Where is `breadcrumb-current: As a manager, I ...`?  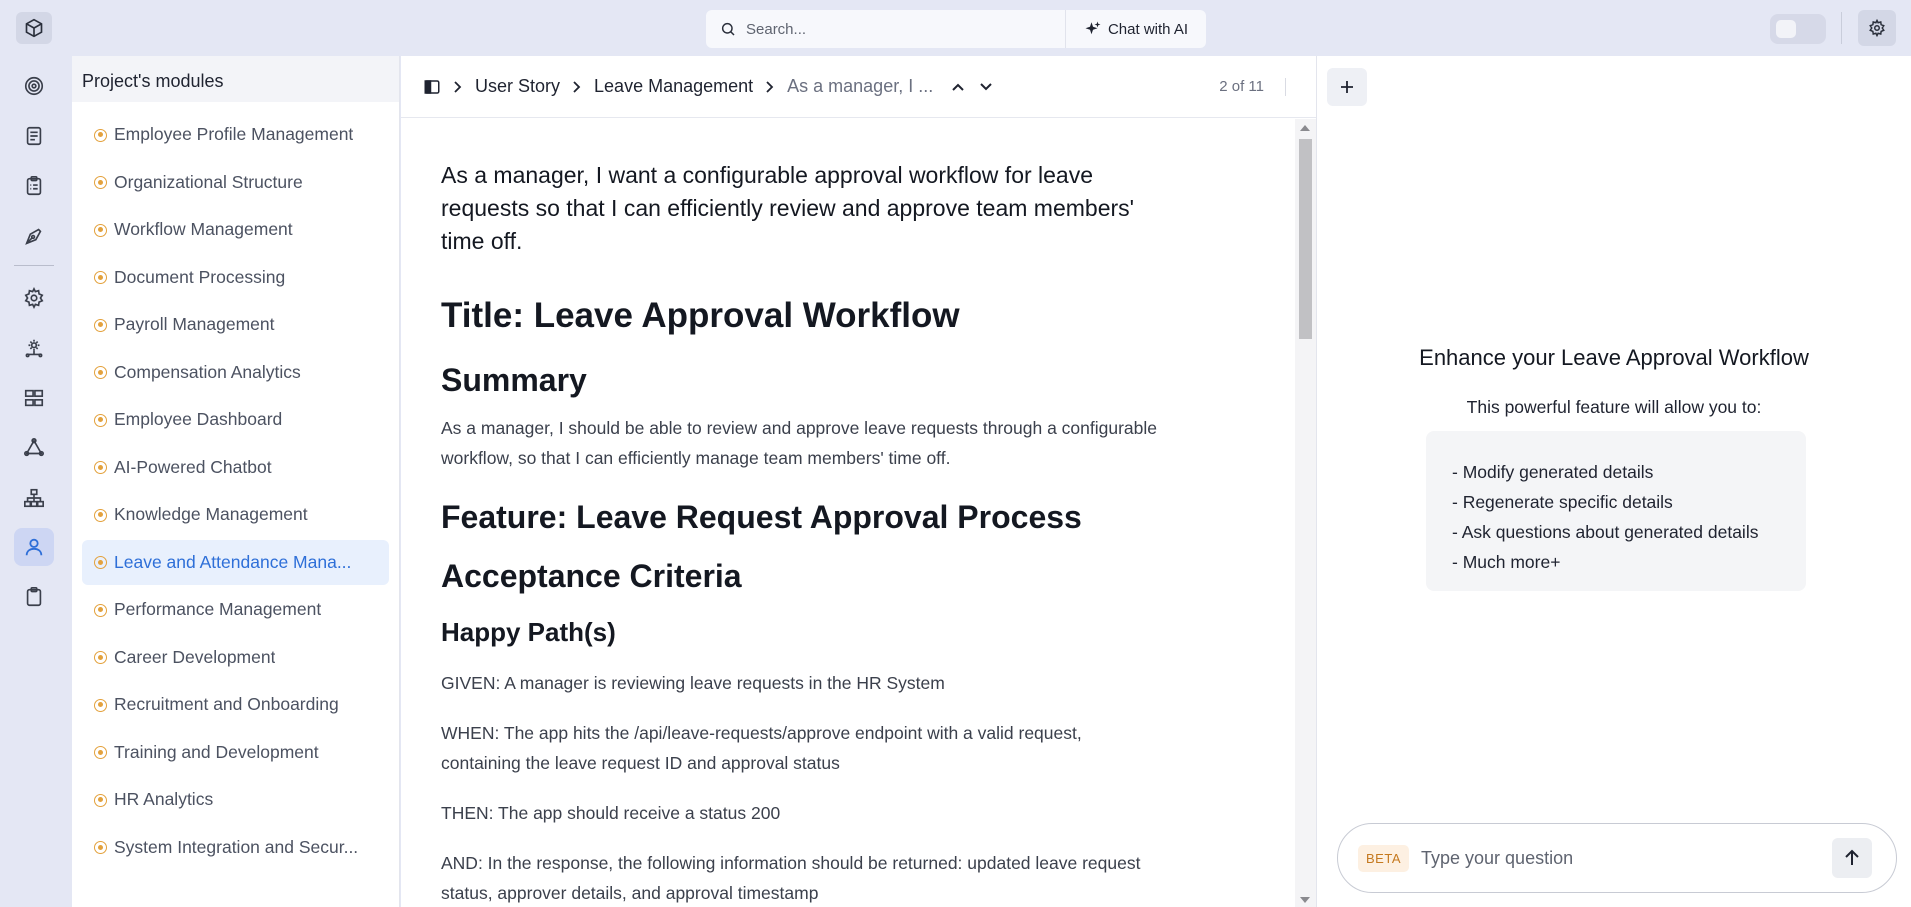
breadcrumb-current: As a manager, I ... is located at coordinates (860, 86).